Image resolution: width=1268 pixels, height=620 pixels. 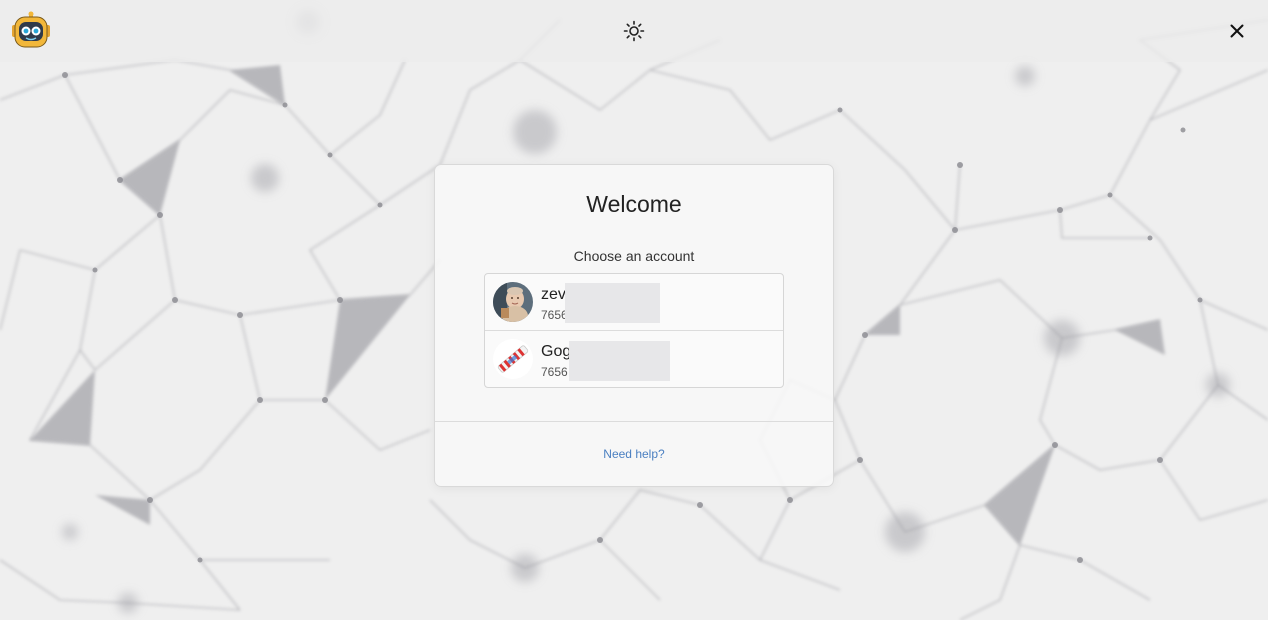 I want to click on card-divider, so click(x=634, y=421).